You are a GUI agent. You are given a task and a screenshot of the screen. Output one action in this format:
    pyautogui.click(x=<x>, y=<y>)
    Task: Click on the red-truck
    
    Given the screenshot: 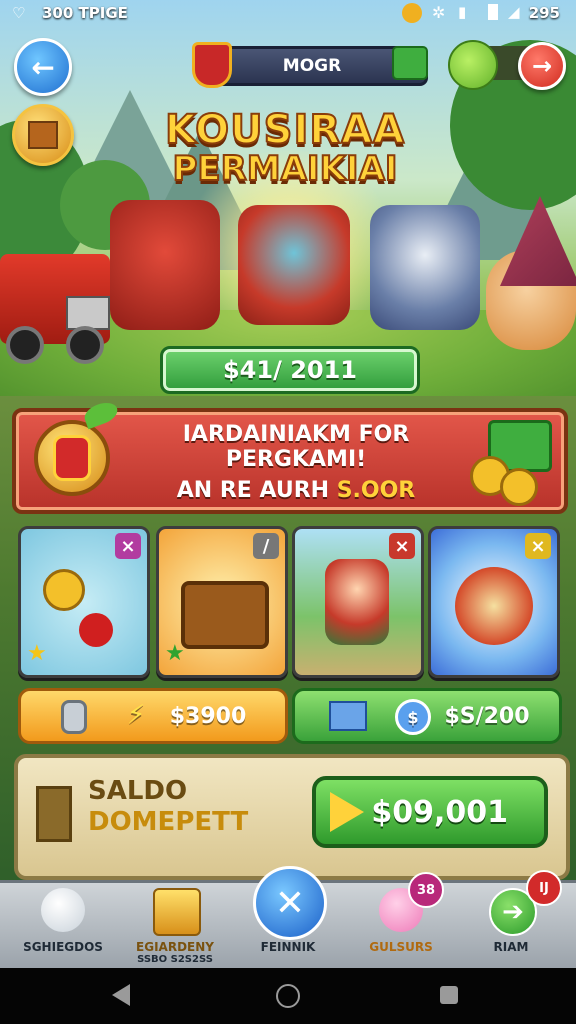 What is the action you would take?
    pyautogui.click(x=56, y=295)
    